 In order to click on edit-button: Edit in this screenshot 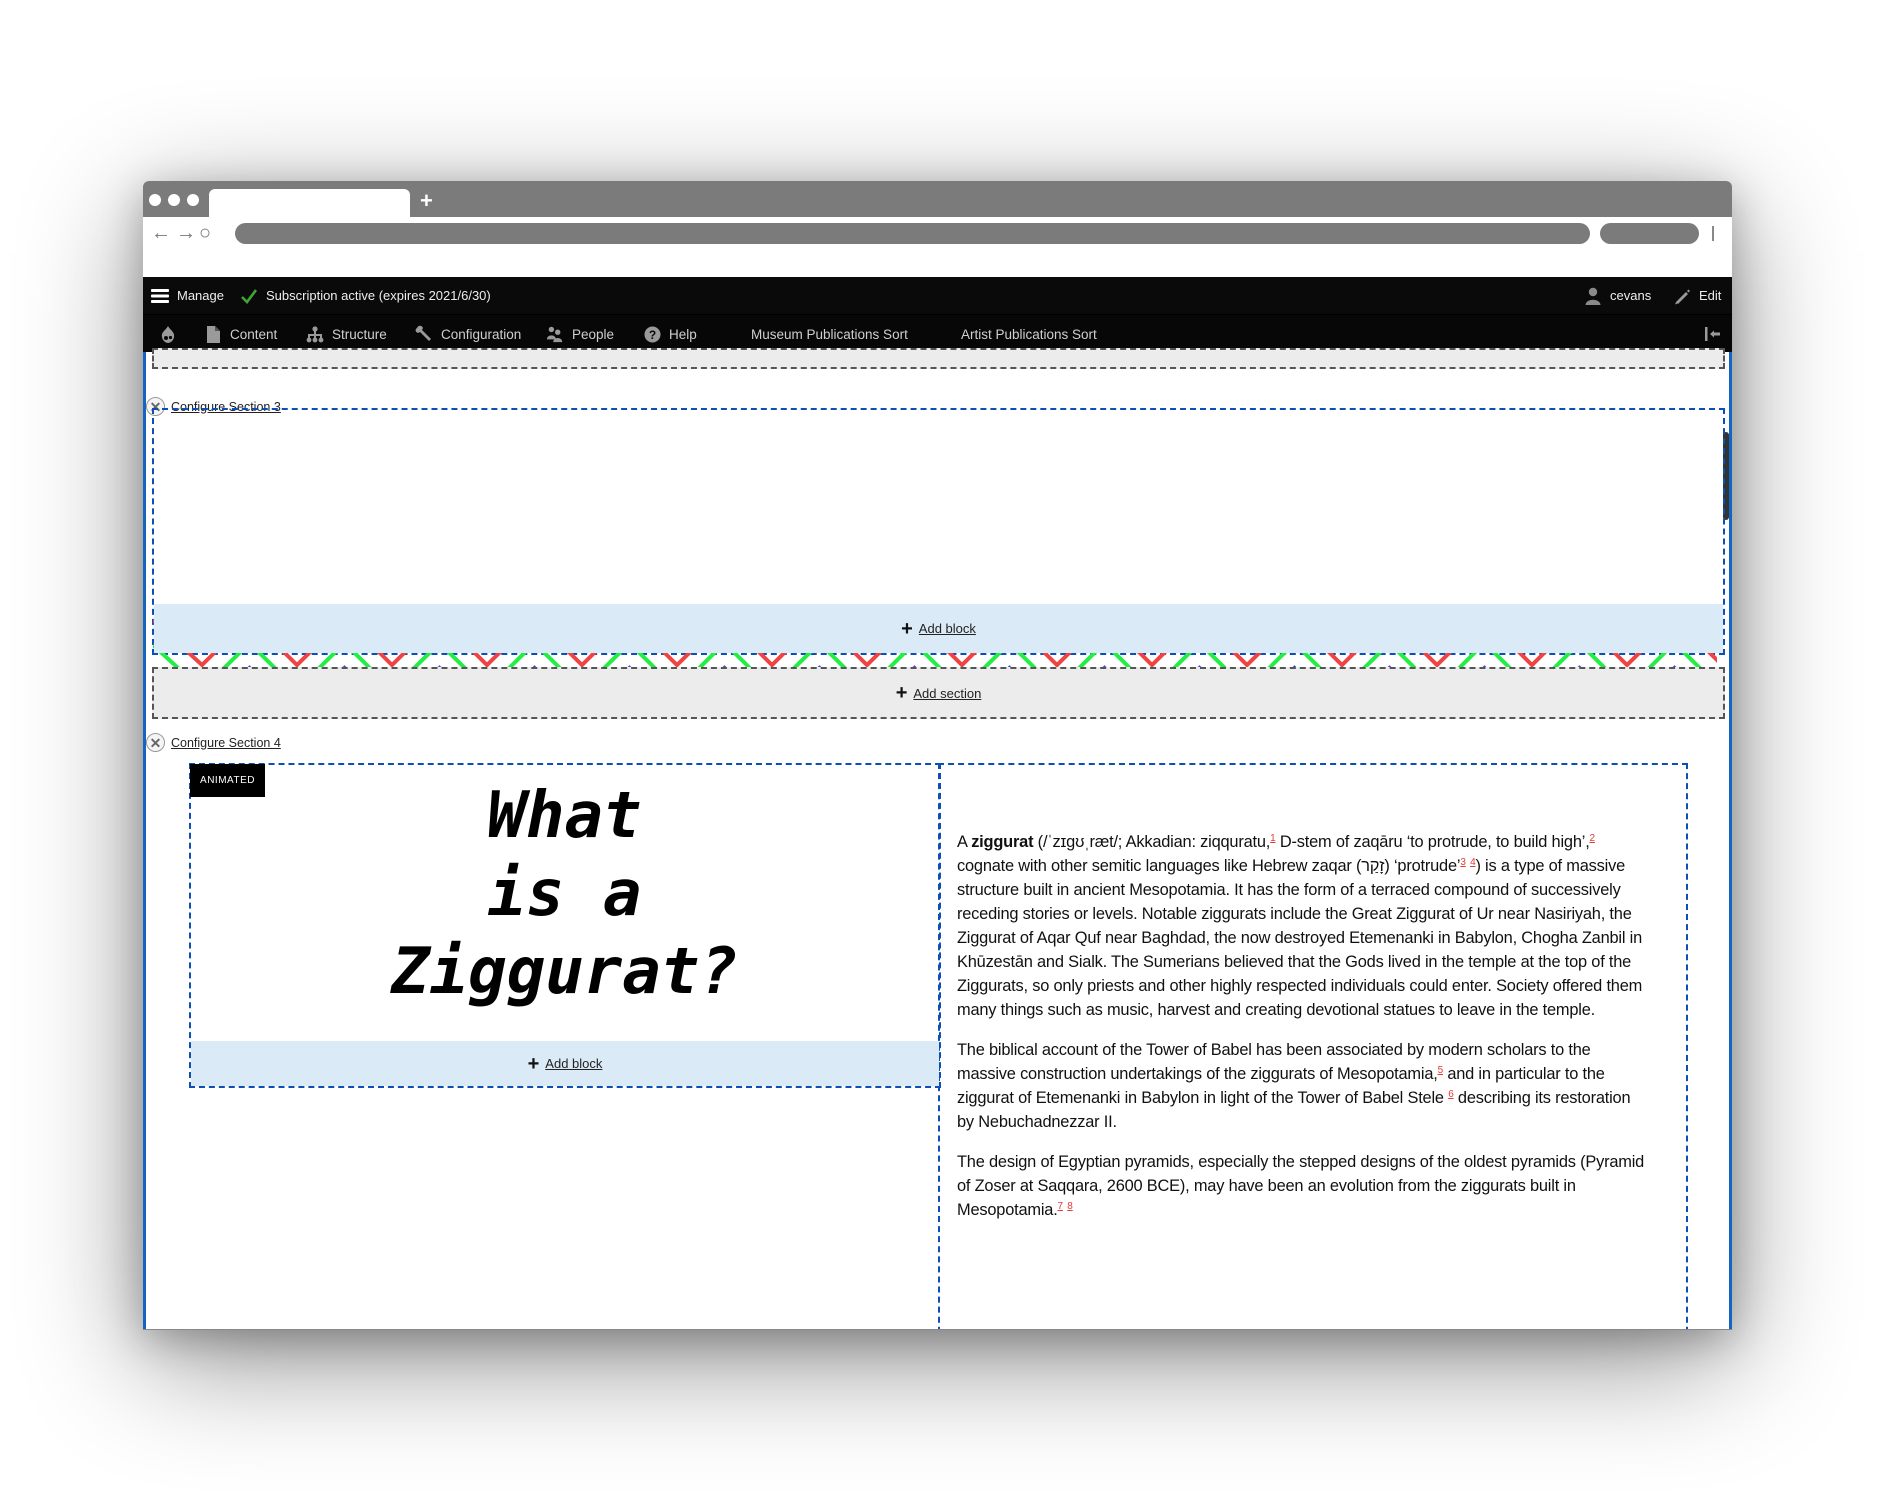, I will do `click(1697, 295)`.